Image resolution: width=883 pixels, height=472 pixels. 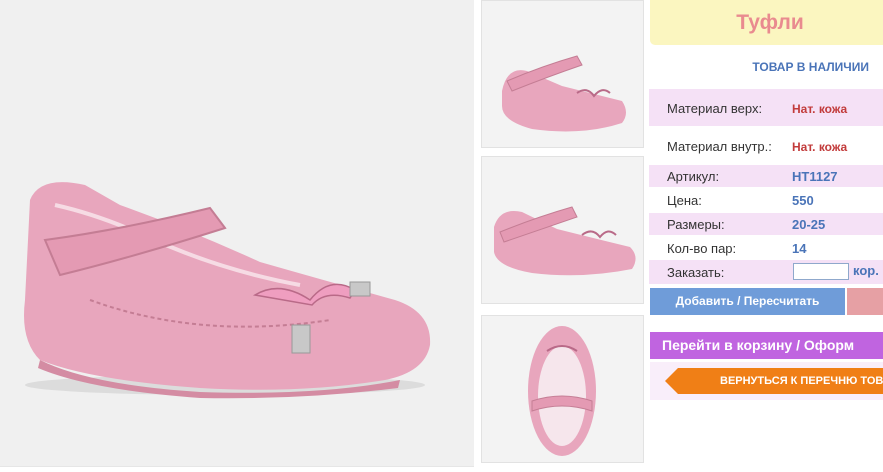 I want to click on order-label: Заказать:, so click(x=696, y=272).